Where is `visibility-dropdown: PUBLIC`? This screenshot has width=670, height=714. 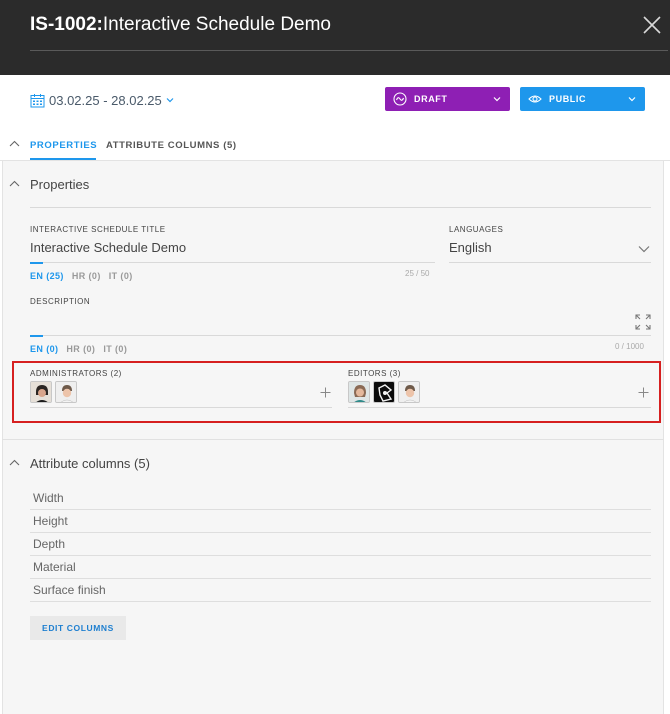
visibility-dropdown: PUBLIC is located at coordinates (582, 99).